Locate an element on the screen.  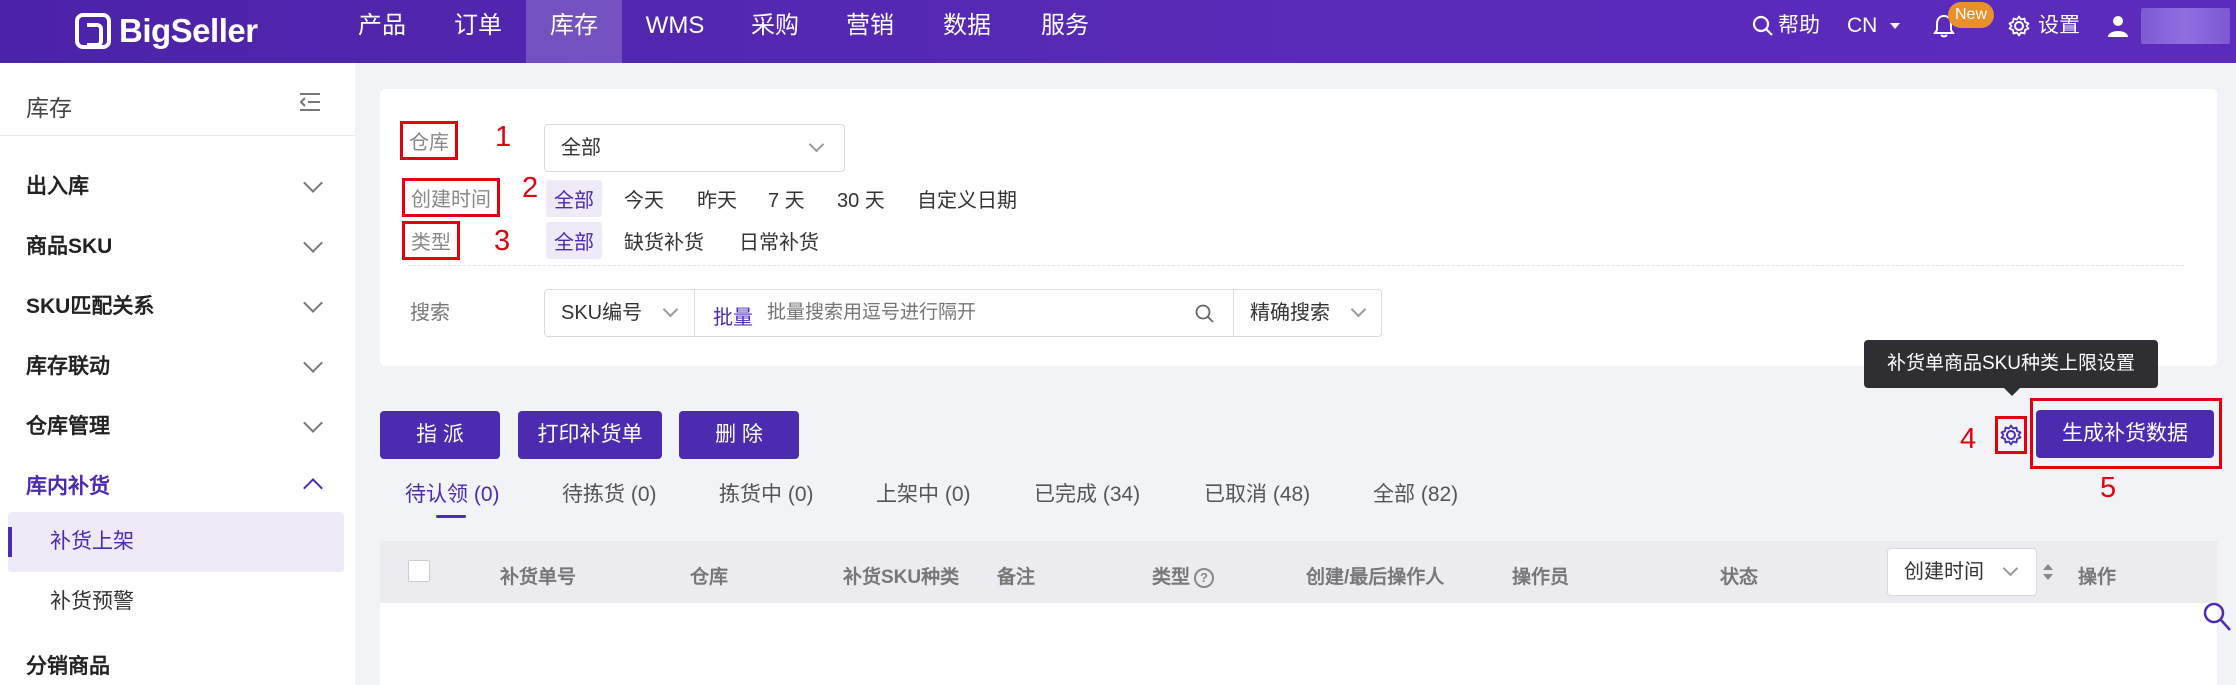
sku-limit-tooltip: 补货单商品SKU种类上限设置 is located at coordinates (2011, 368).